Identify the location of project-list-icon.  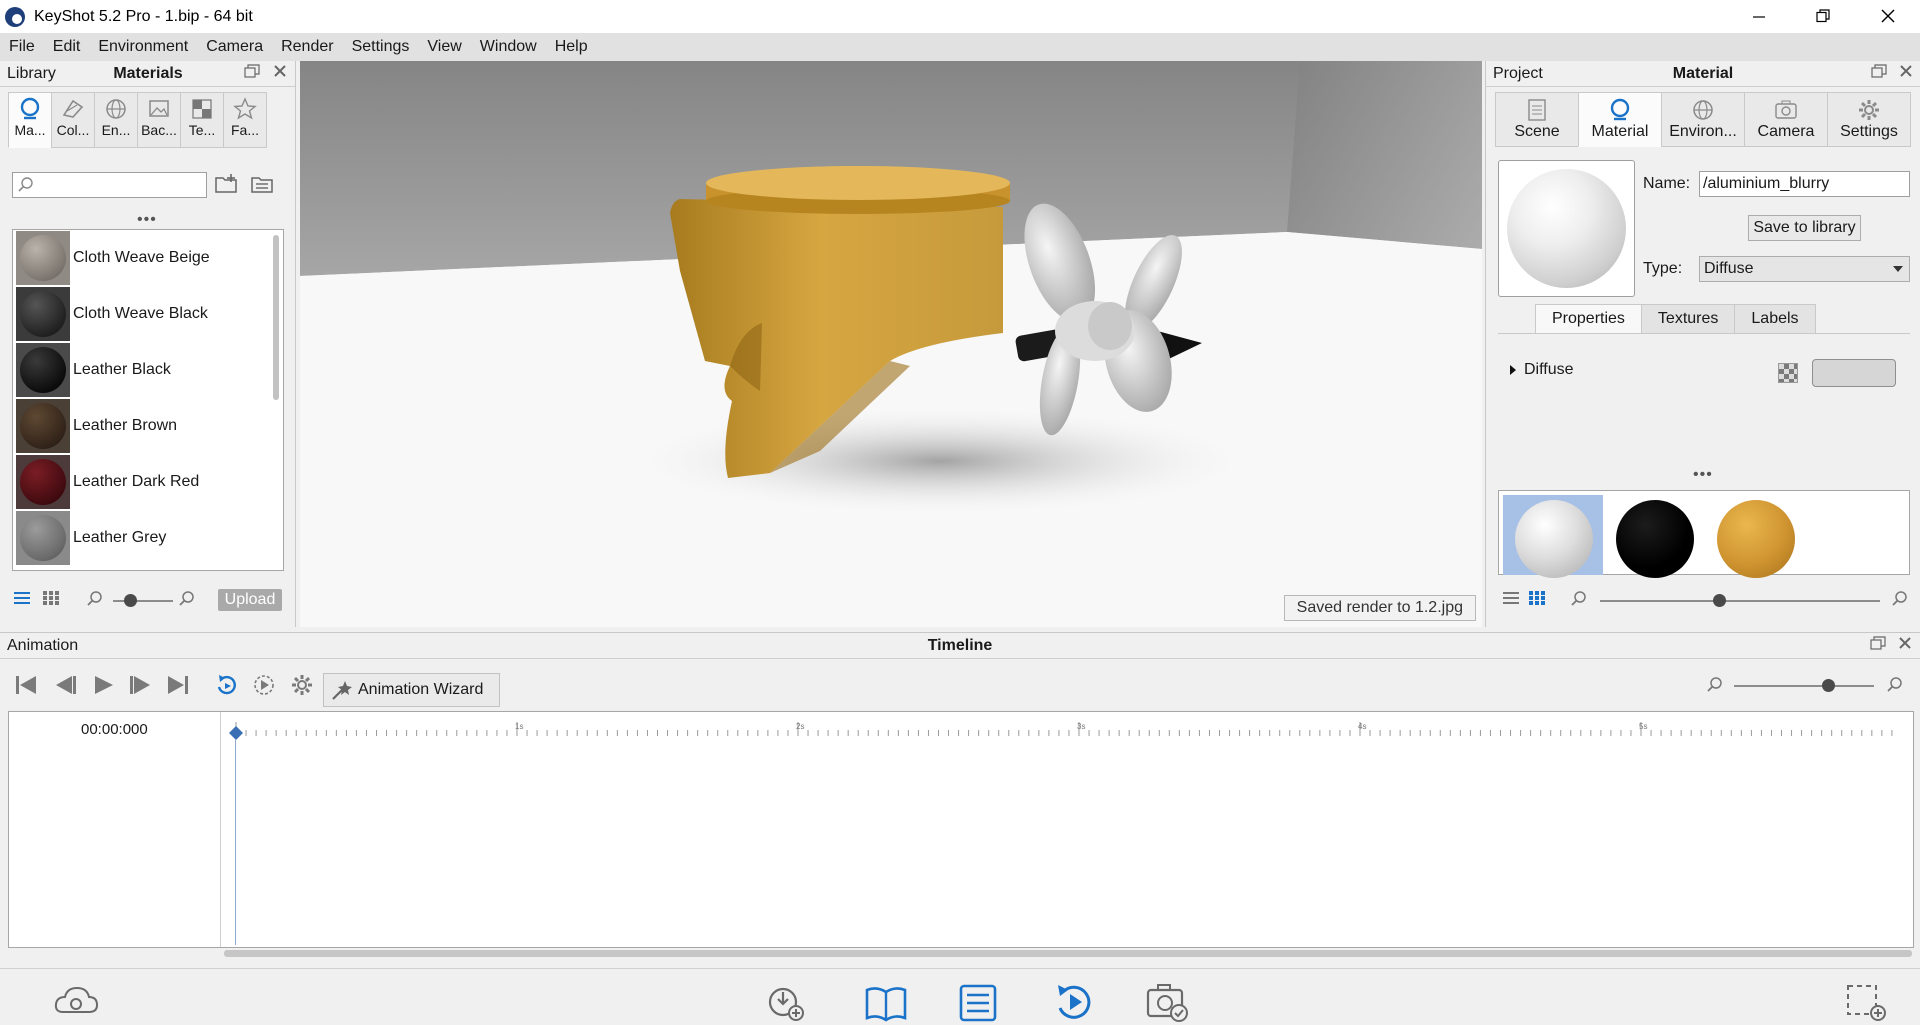
(978, 1002).